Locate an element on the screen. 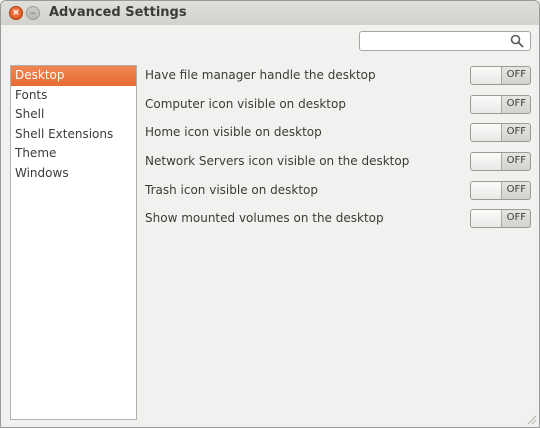  setting-row: Trash icon visible on desktop OFF is located at coordinates (340, 190).